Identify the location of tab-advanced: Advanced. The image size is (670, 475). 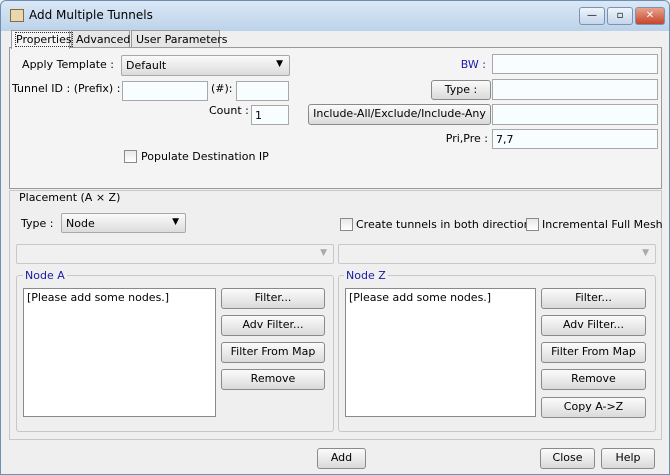
(100, 39).